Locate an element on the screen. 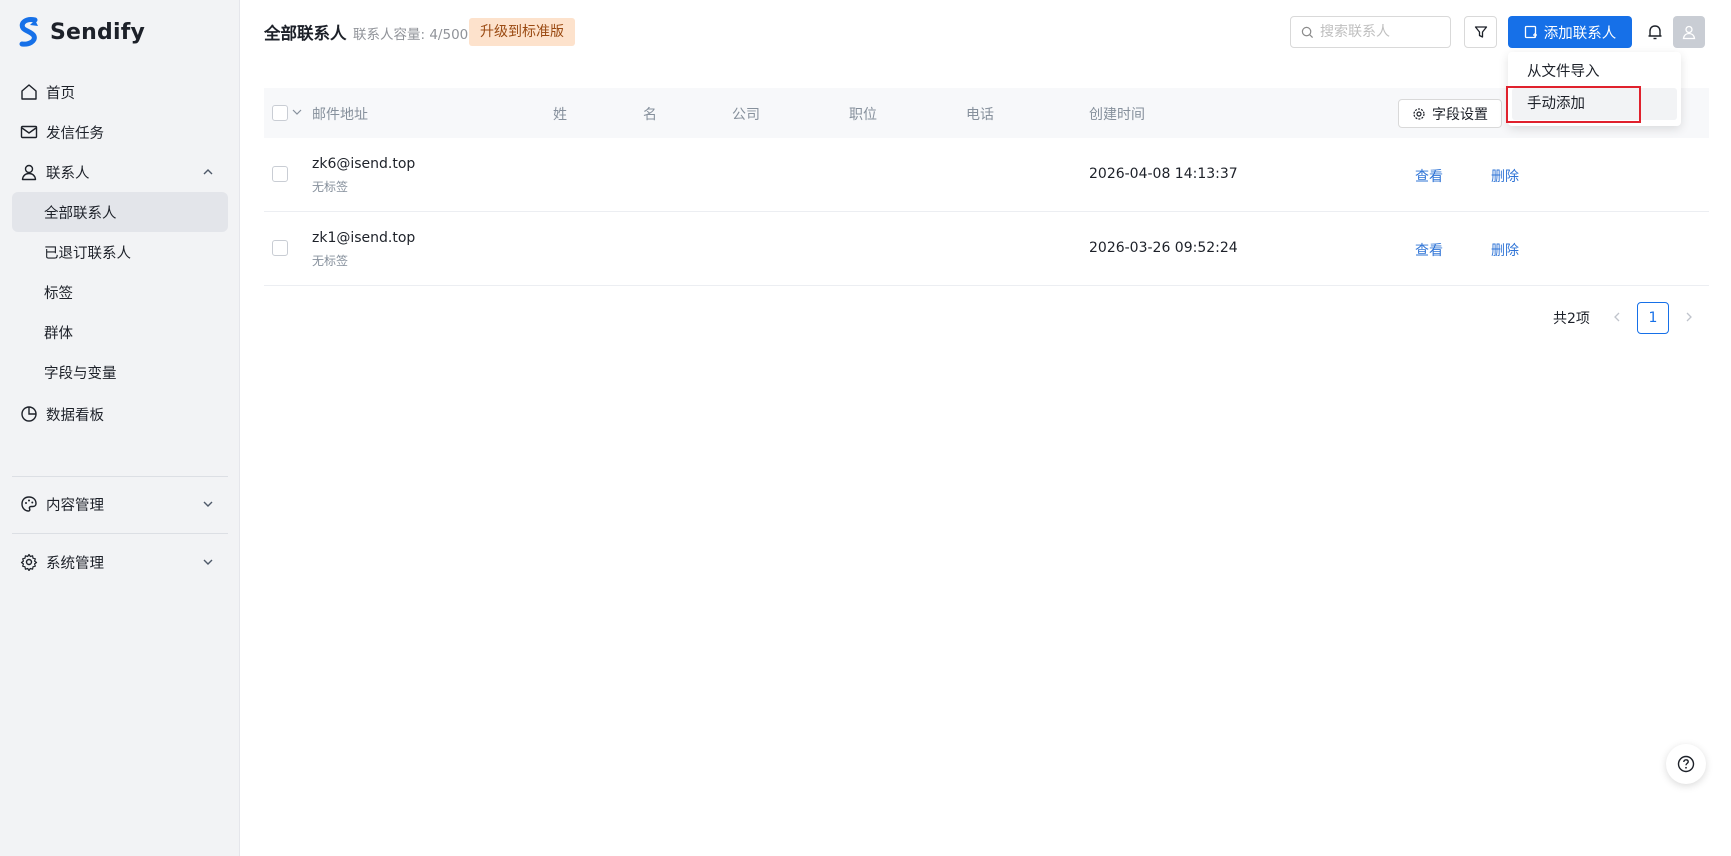 This screenshot has width=1731, height=856. add-contact-label: 添加联系人 is located at coordinates (1580, 33).